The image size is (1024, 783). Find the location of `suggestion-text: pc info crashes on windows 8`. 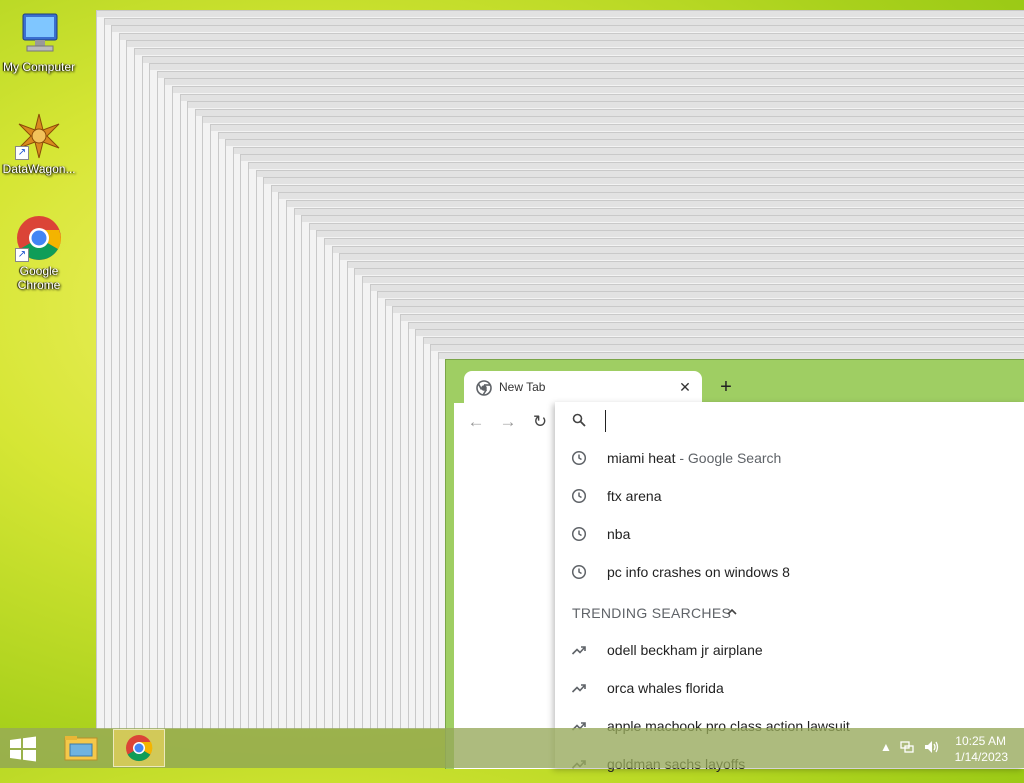

suggestion-text: pc info crashes on windows 8 is located at coordinates (698, 572).